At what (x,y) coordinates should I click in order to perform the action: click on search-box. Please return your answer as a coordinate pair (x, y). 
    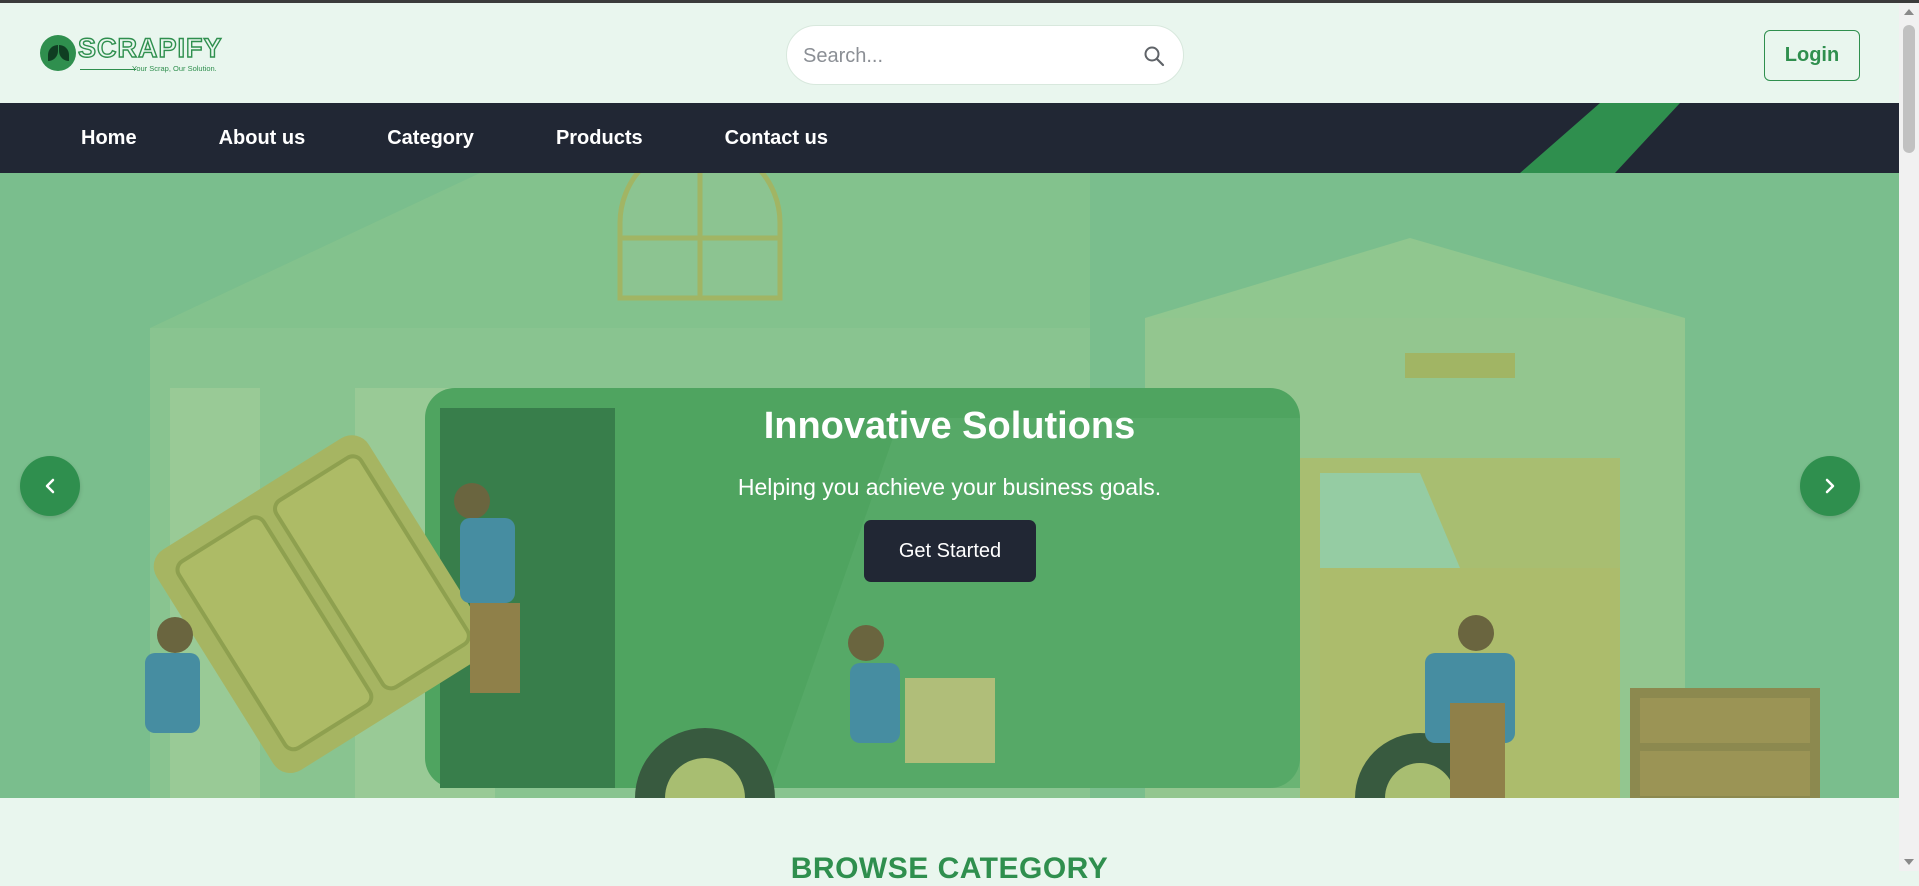
    Looking at the image, I should click on (985, 55).